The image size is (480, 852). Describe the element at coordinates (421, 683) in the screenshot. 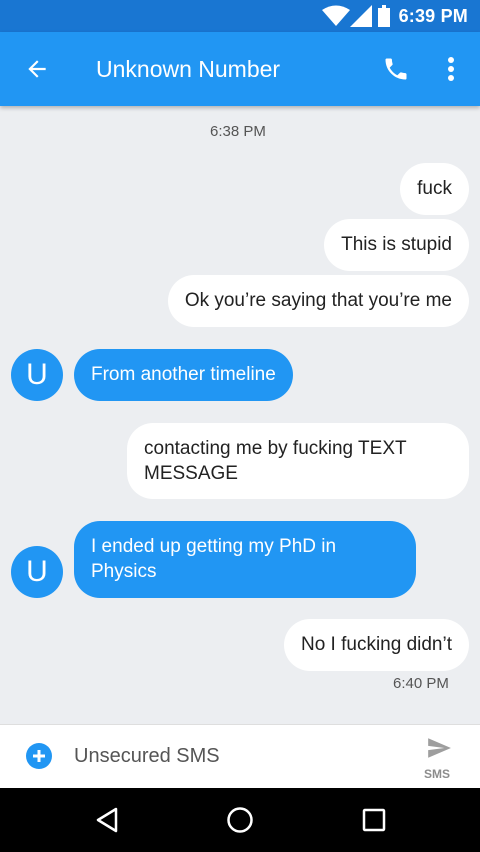

I see `timestamp: 6:40 PM` at that location.